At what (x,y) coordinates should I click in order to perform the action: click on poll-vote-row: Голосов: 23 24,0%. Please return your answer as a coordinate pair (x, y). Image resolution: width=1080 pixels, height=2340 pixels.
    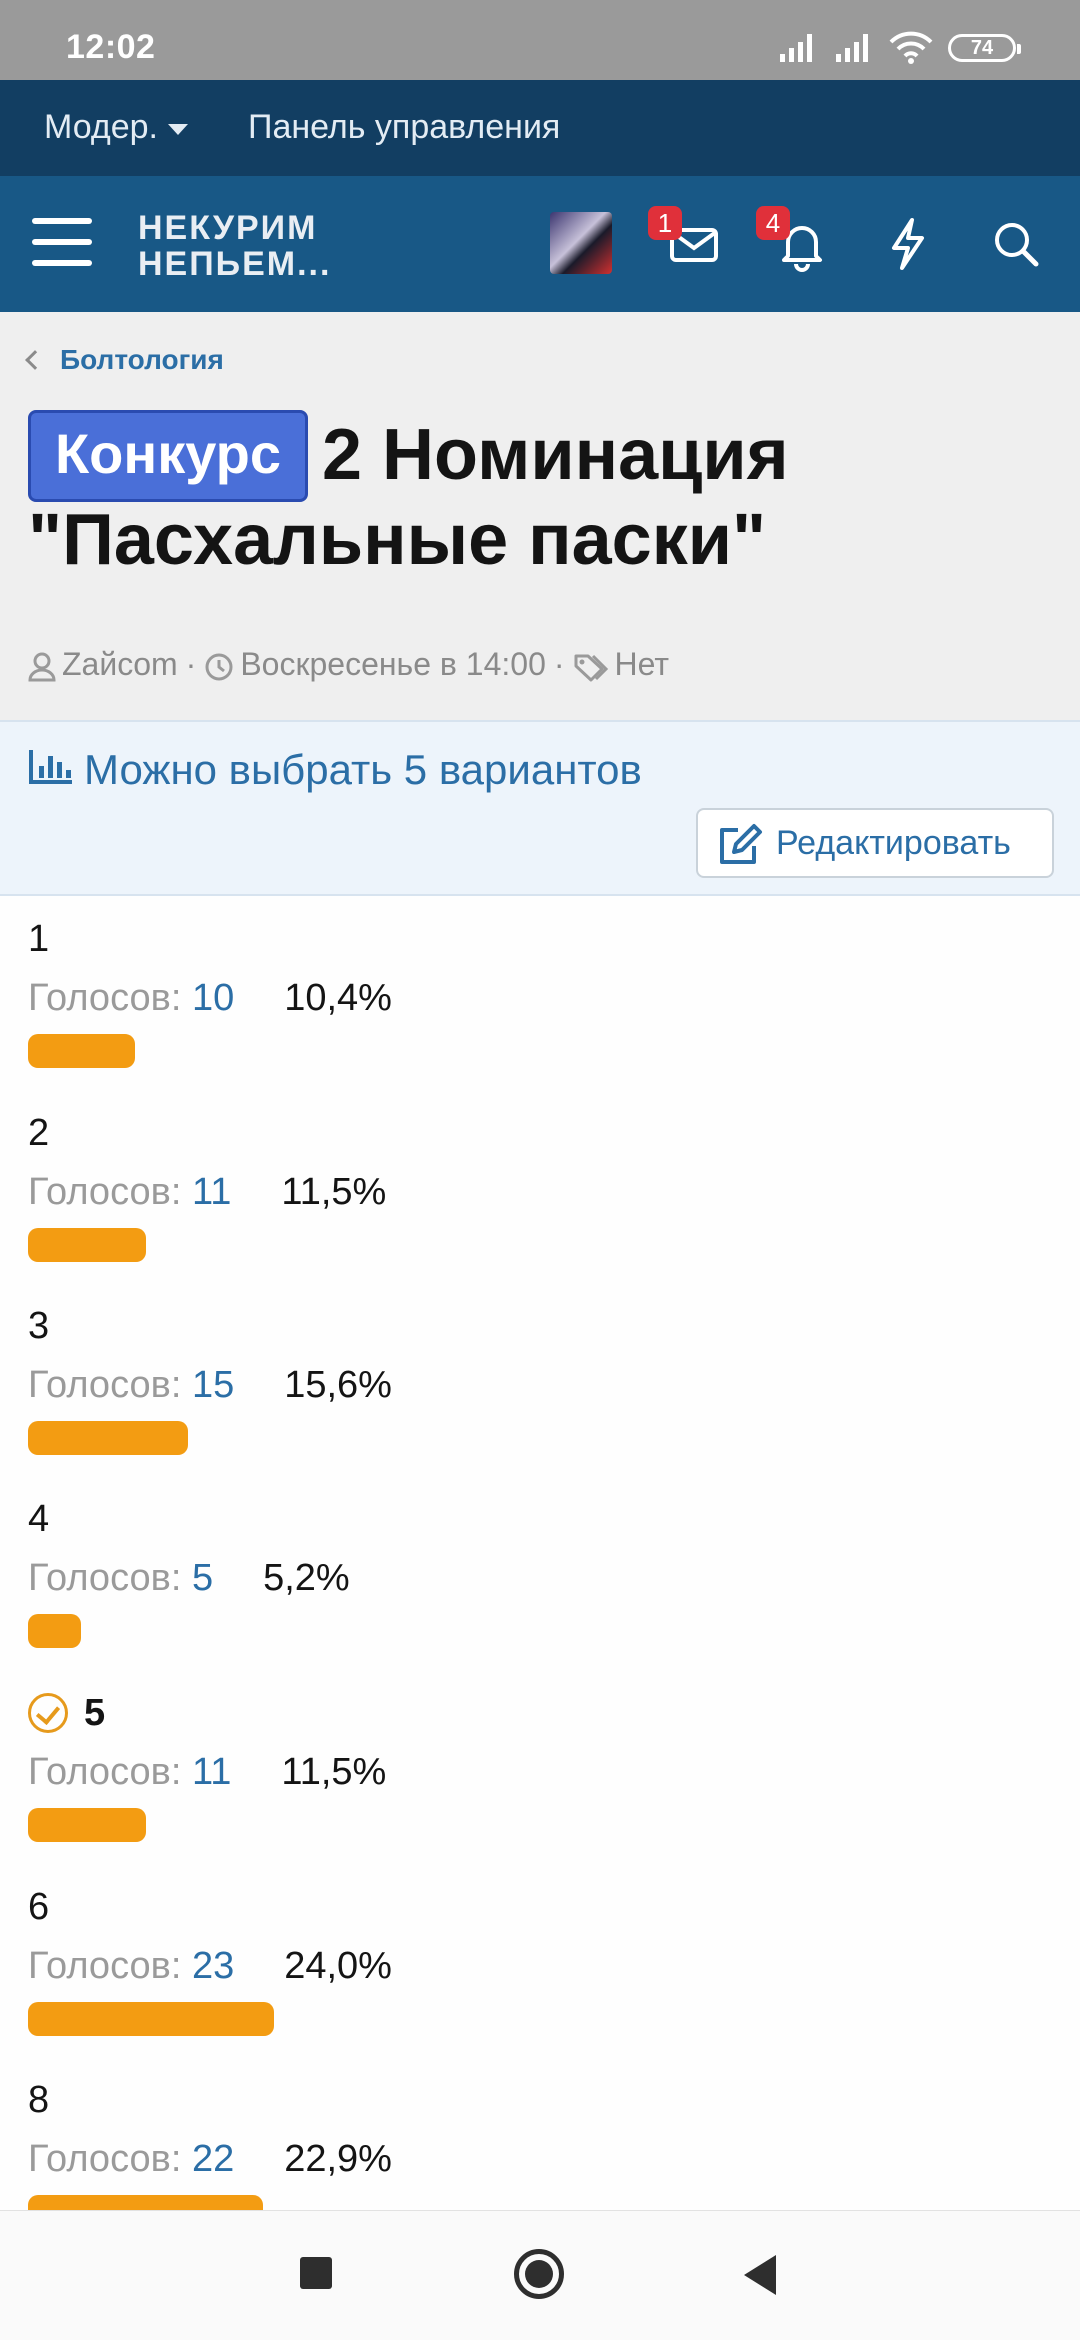
    Looking at the image, I should click on (528, 1966).